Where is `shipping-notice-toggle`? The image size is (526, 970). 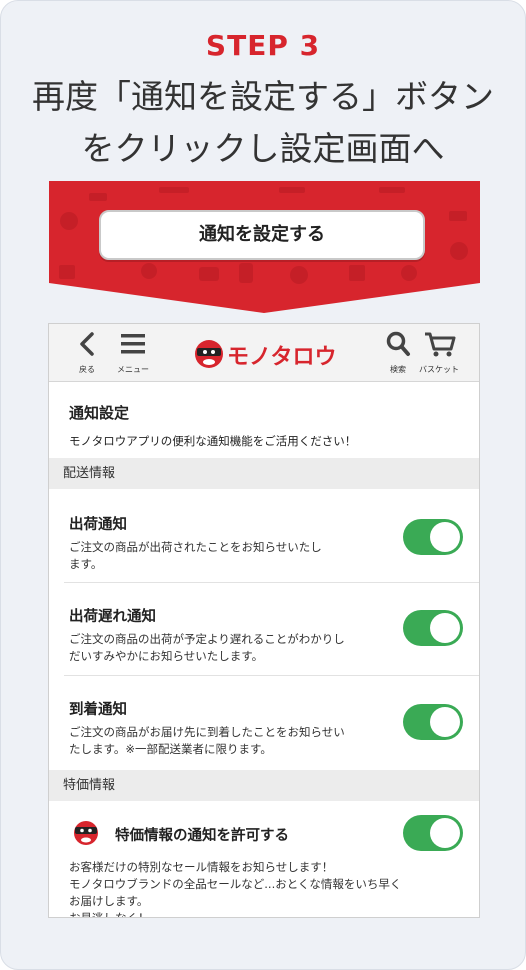 shipping-notice-toggle is located at coordinates (433, 537).